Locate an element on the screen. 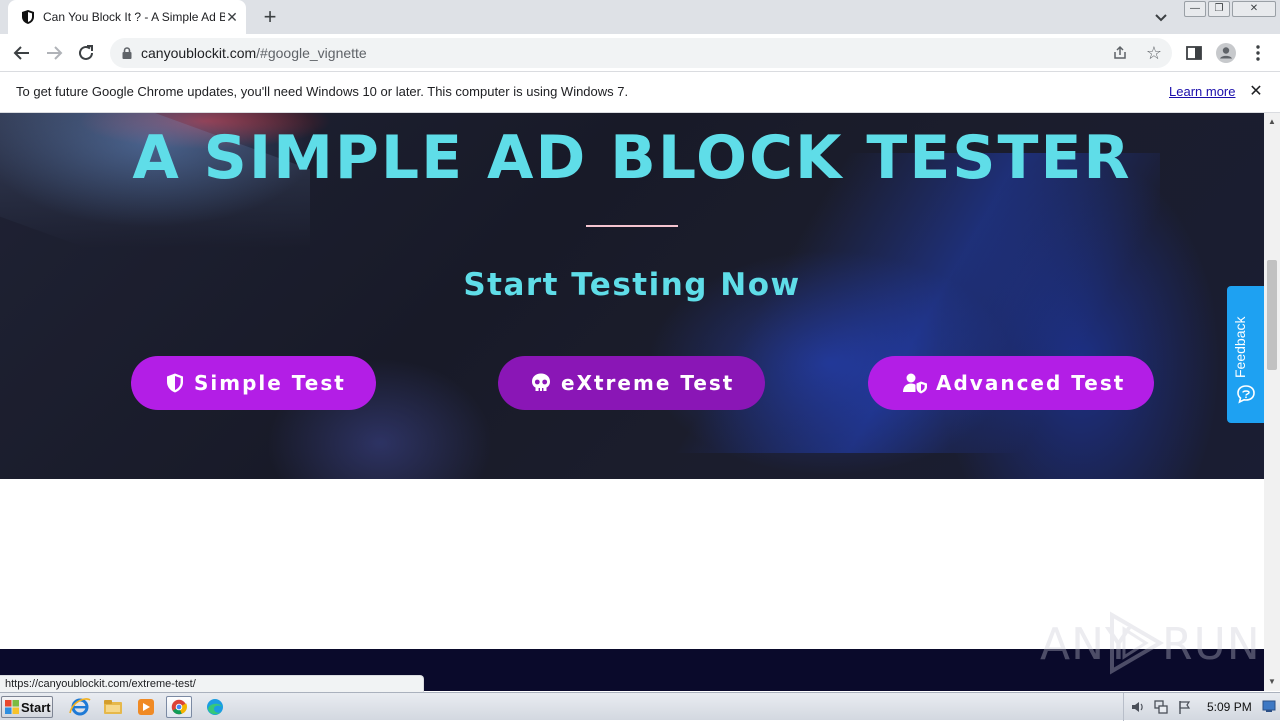 This screenshot has height=721, width=1280. advanced-test-button: Advanced Test is located at coordinates (1011, 383).